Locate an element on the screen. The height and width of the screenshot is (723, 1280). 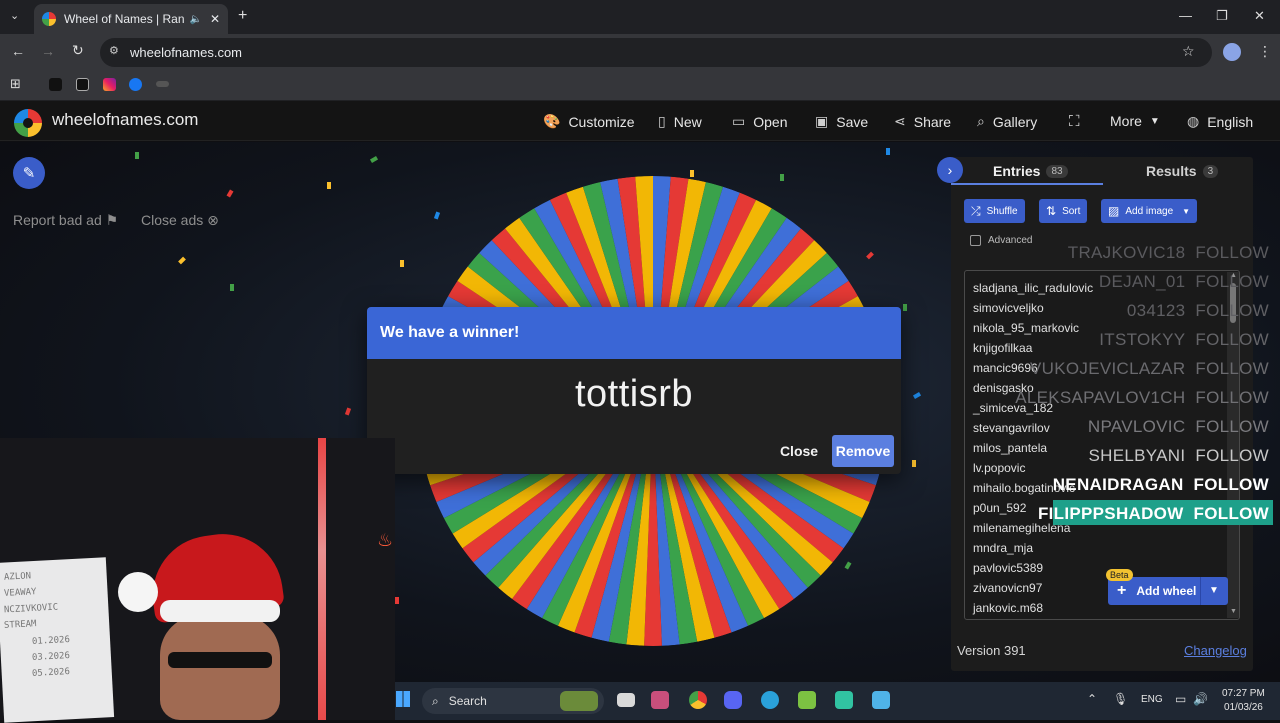
site-name: wheelofnames.com is located at coordinates (125, 120).